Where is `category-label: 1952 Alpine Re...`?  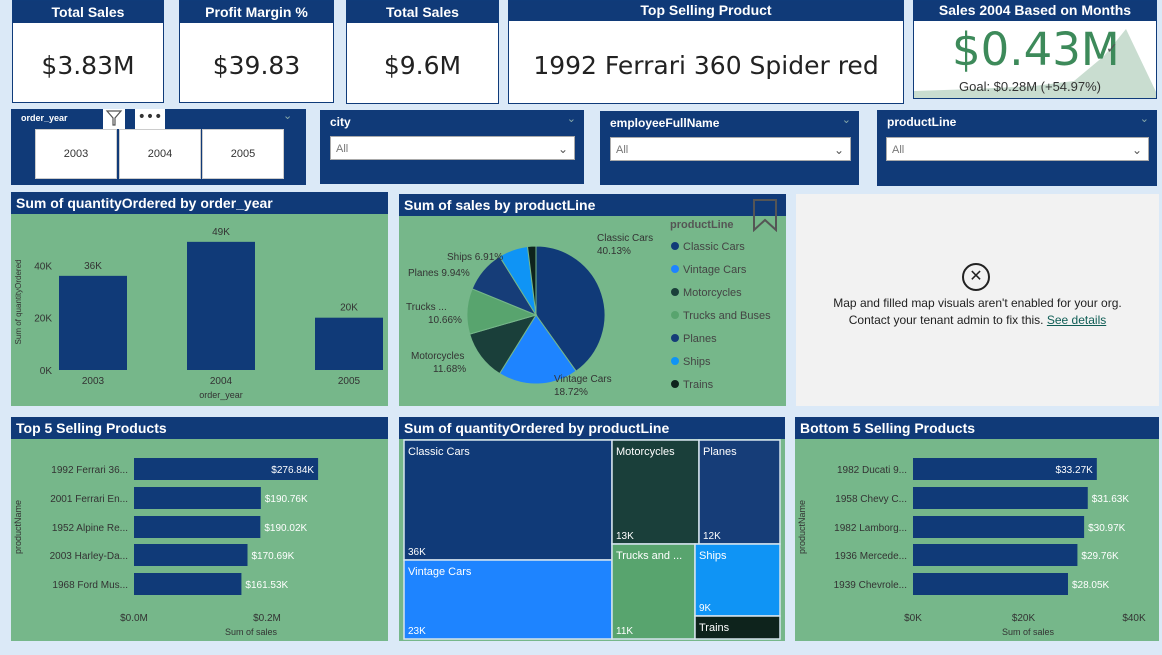 category-label: 1952 Alpine Re... is located at coordinates (90, 528).